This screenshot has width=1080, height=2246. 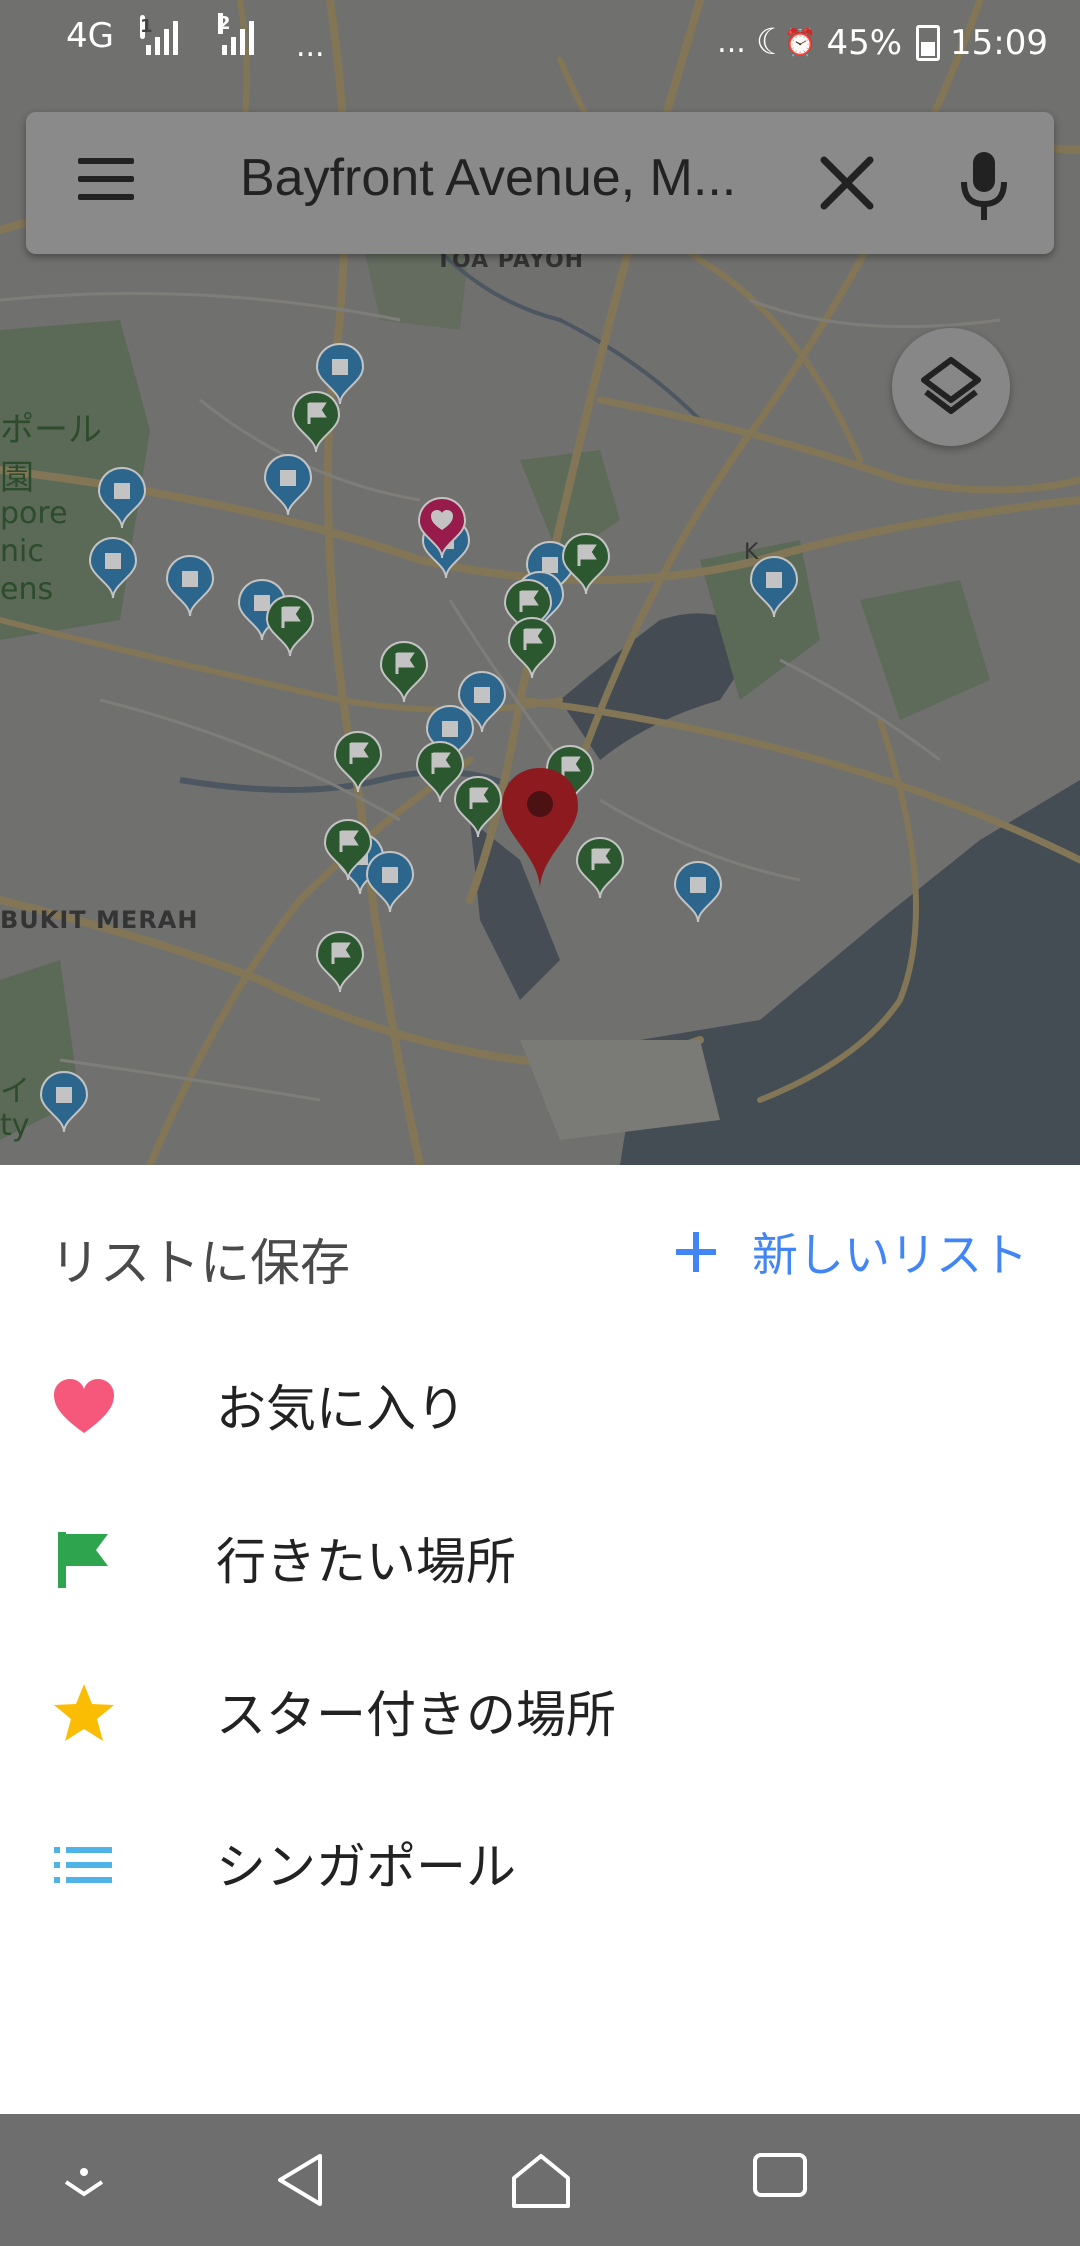 What do you see at coordinates (158, 35) in the screenshot?
I see `sim1-signal-icon: 1` at bounding box center [158, 35].